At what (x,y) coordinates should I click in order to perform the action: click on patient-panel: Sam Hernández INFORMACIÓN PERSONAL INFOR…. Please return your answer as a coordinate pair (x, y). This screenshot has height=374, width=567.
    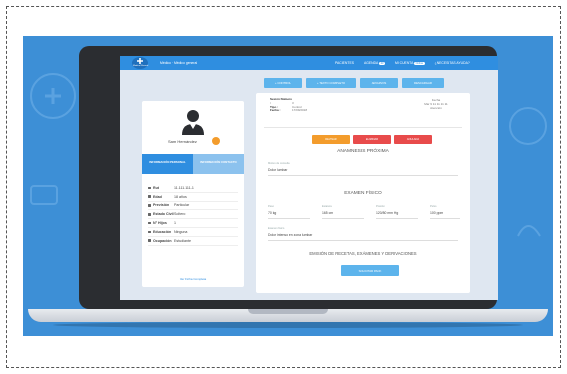
    Looking at the image, I should click on (193, 194).